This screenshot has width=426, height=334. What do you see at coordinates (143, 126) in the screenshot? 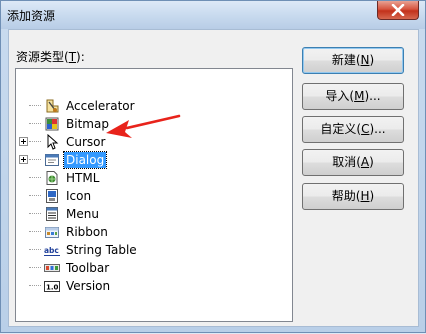
I see `annotation-arrow` at bounding box center [143, 126].